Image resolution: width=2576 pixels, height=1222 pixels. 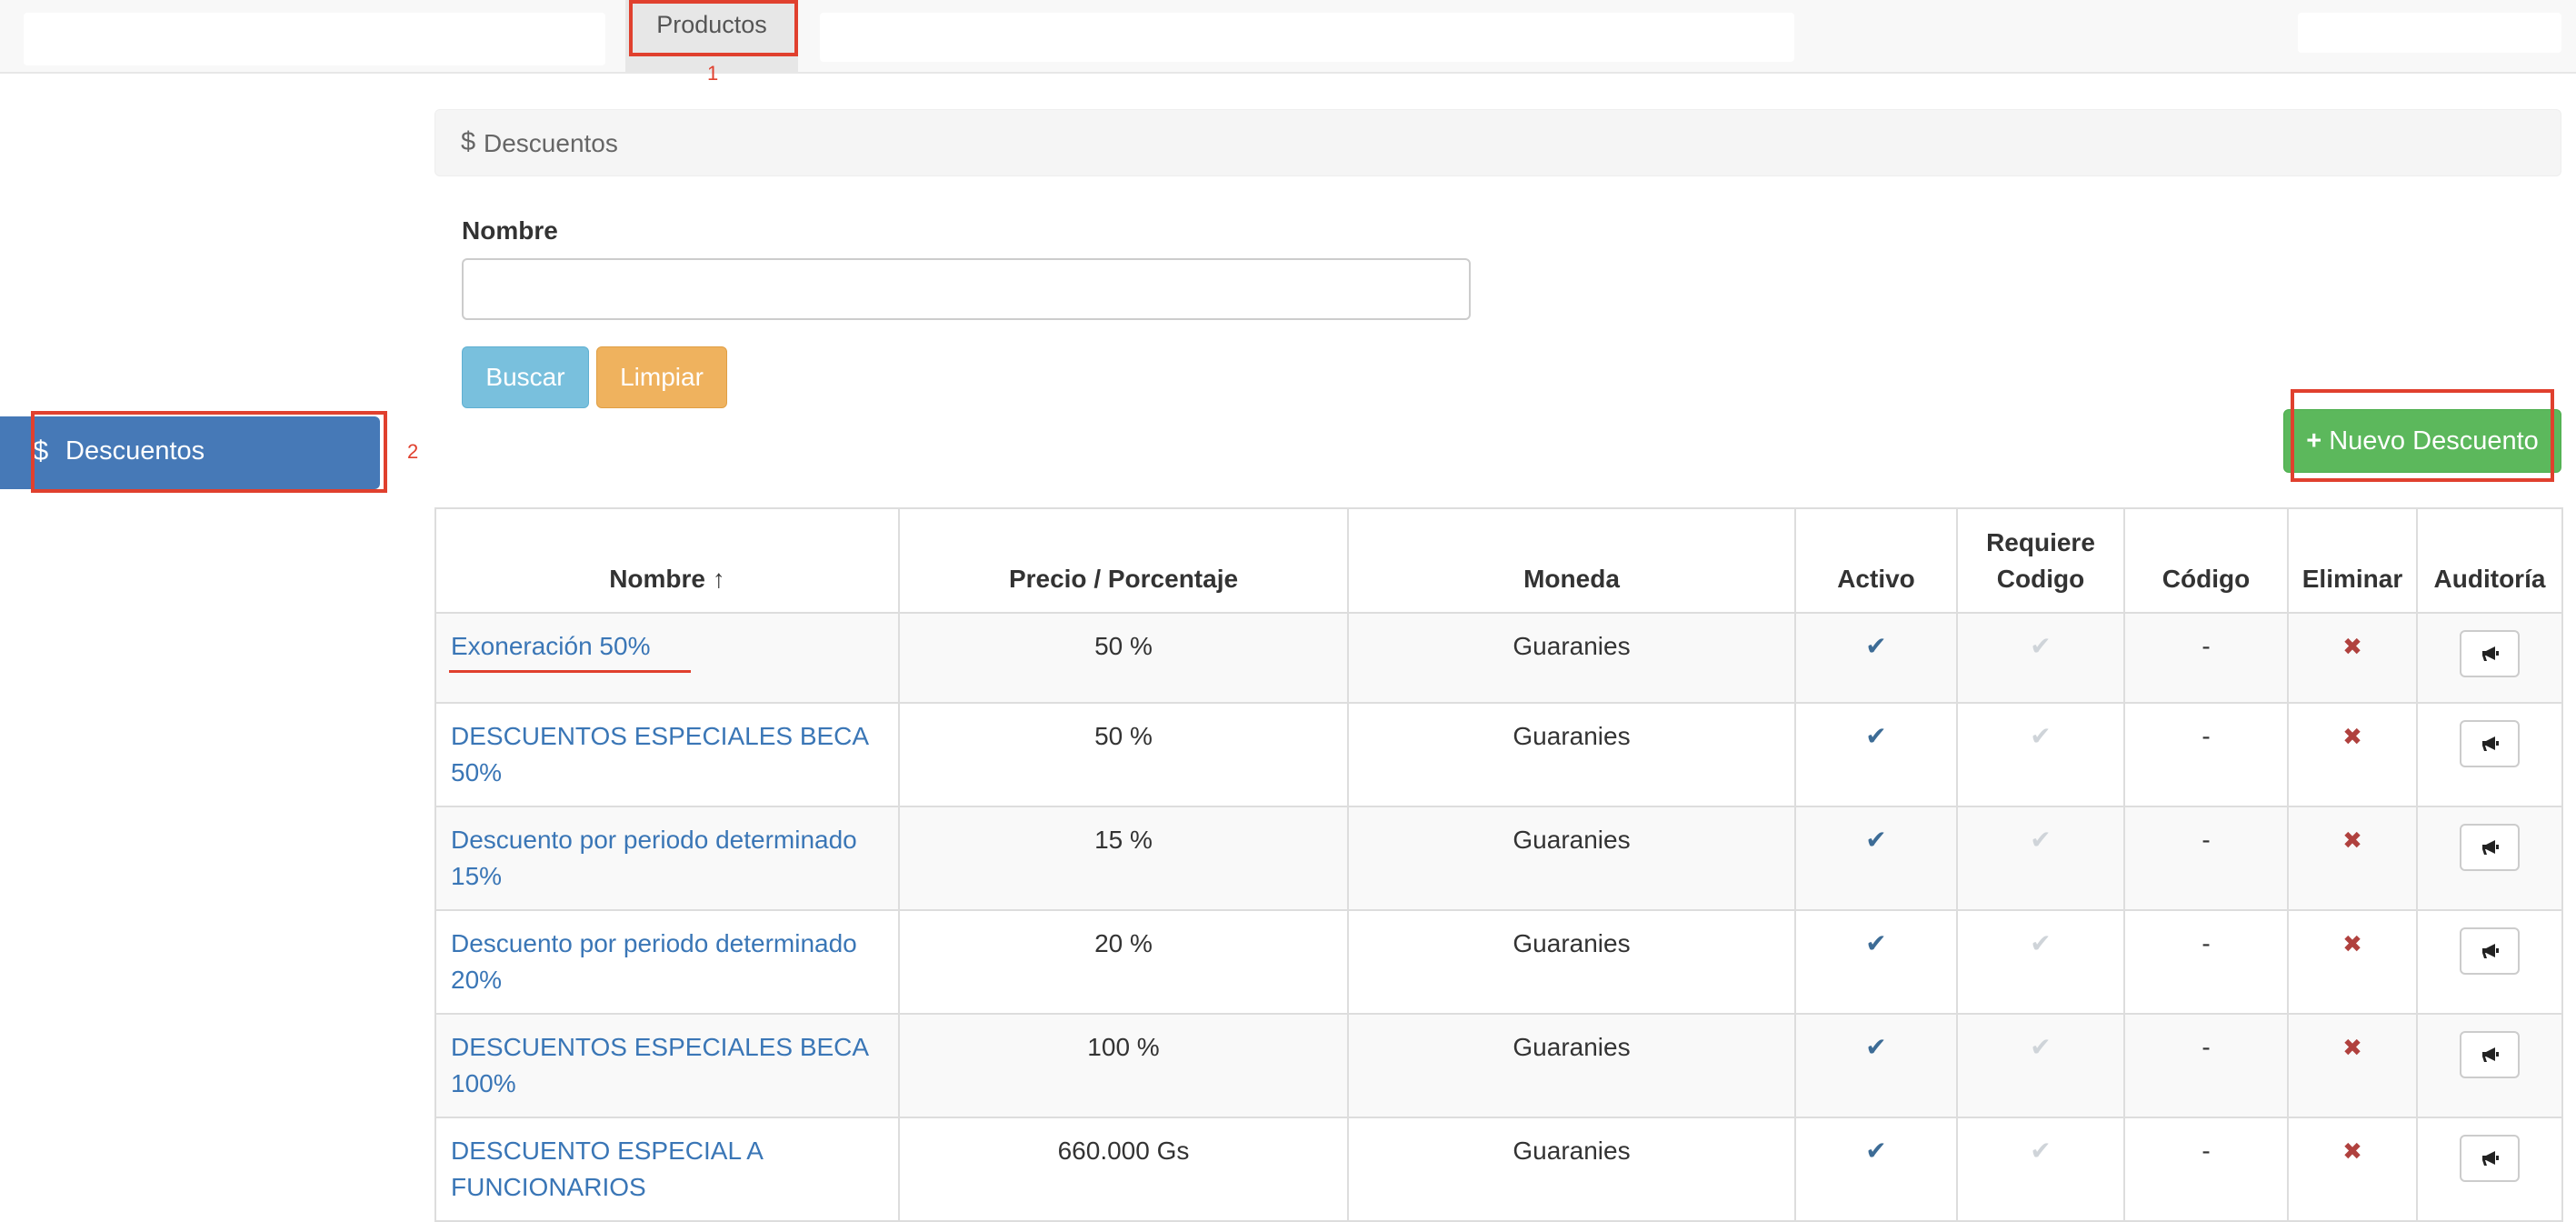 What do you see at coordinates (314, 39) in the screenshot?
I see `navbar-placeholder-left` at bounding box center [314, 39].